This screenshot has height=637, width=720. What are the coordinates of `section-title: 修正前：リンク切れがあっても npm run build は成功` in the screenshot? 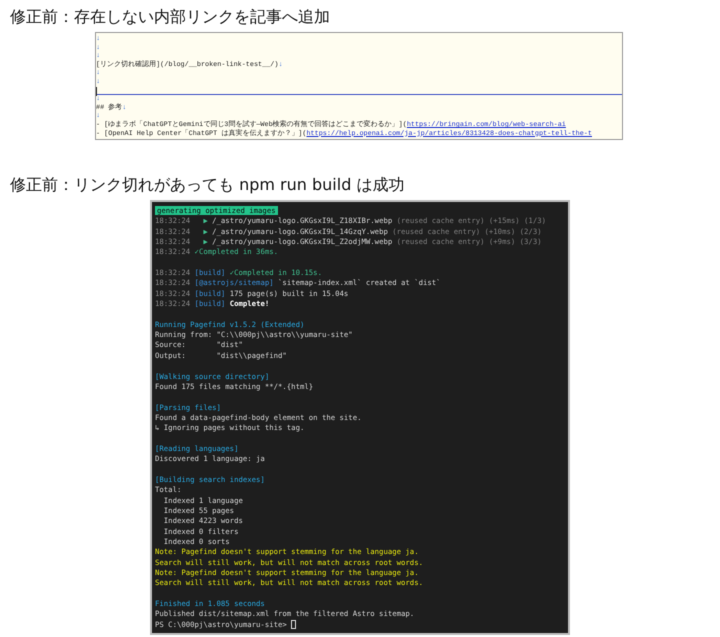 It's located at (208, 185).